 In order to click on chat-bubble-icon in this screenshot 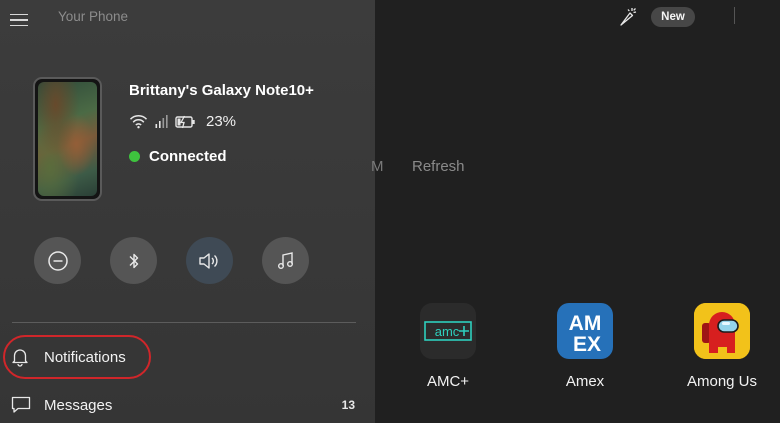, I will do `click(21, 404)`.